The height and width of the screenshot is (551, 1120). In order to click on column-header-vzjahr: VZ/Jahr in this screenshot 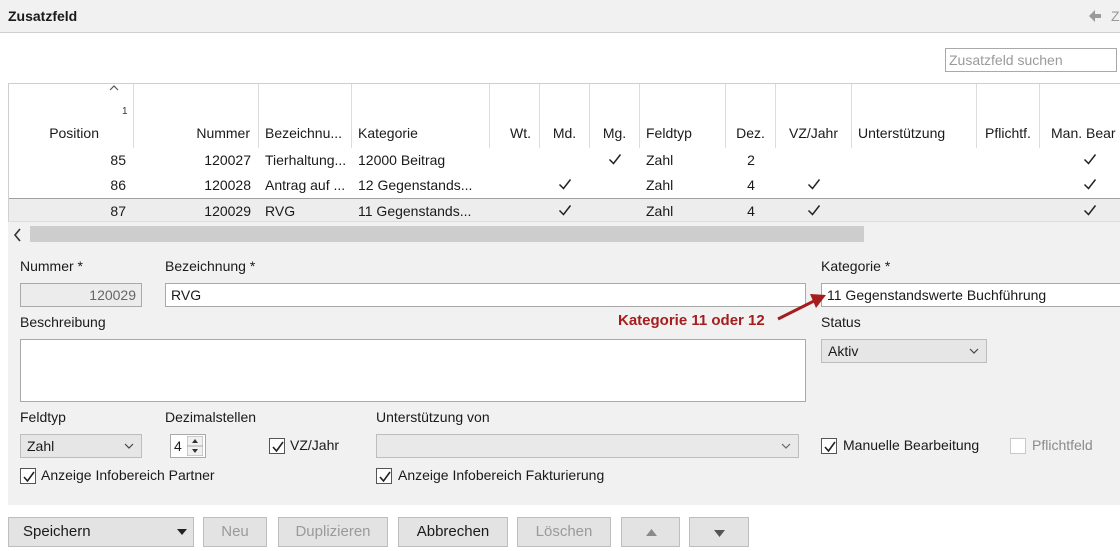, I will do `click(814, 116)`.